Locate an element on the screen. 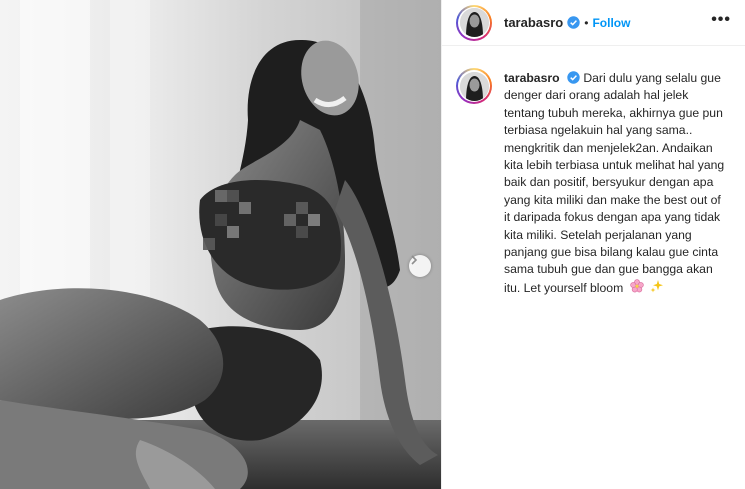  post-header: tarabasro • Follow ••• is located at coordinates (593, 23).